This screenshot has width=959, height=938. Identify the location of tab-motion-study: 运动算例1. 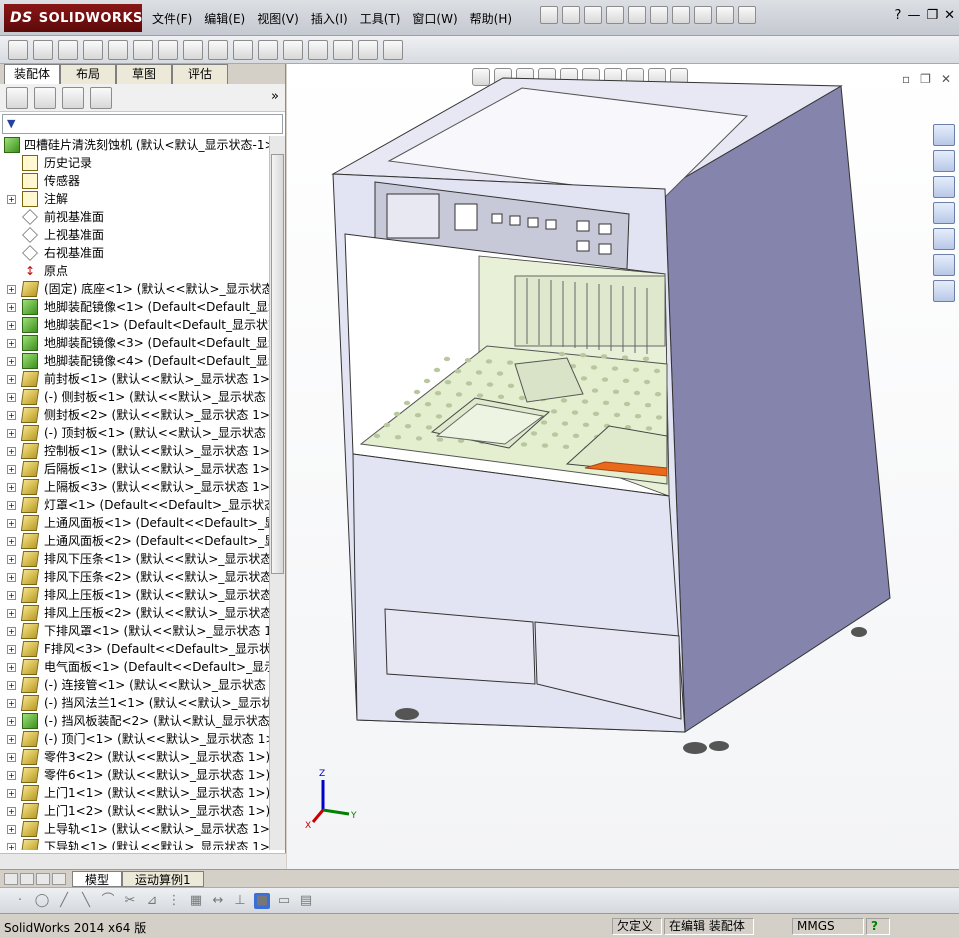
(163, 878).